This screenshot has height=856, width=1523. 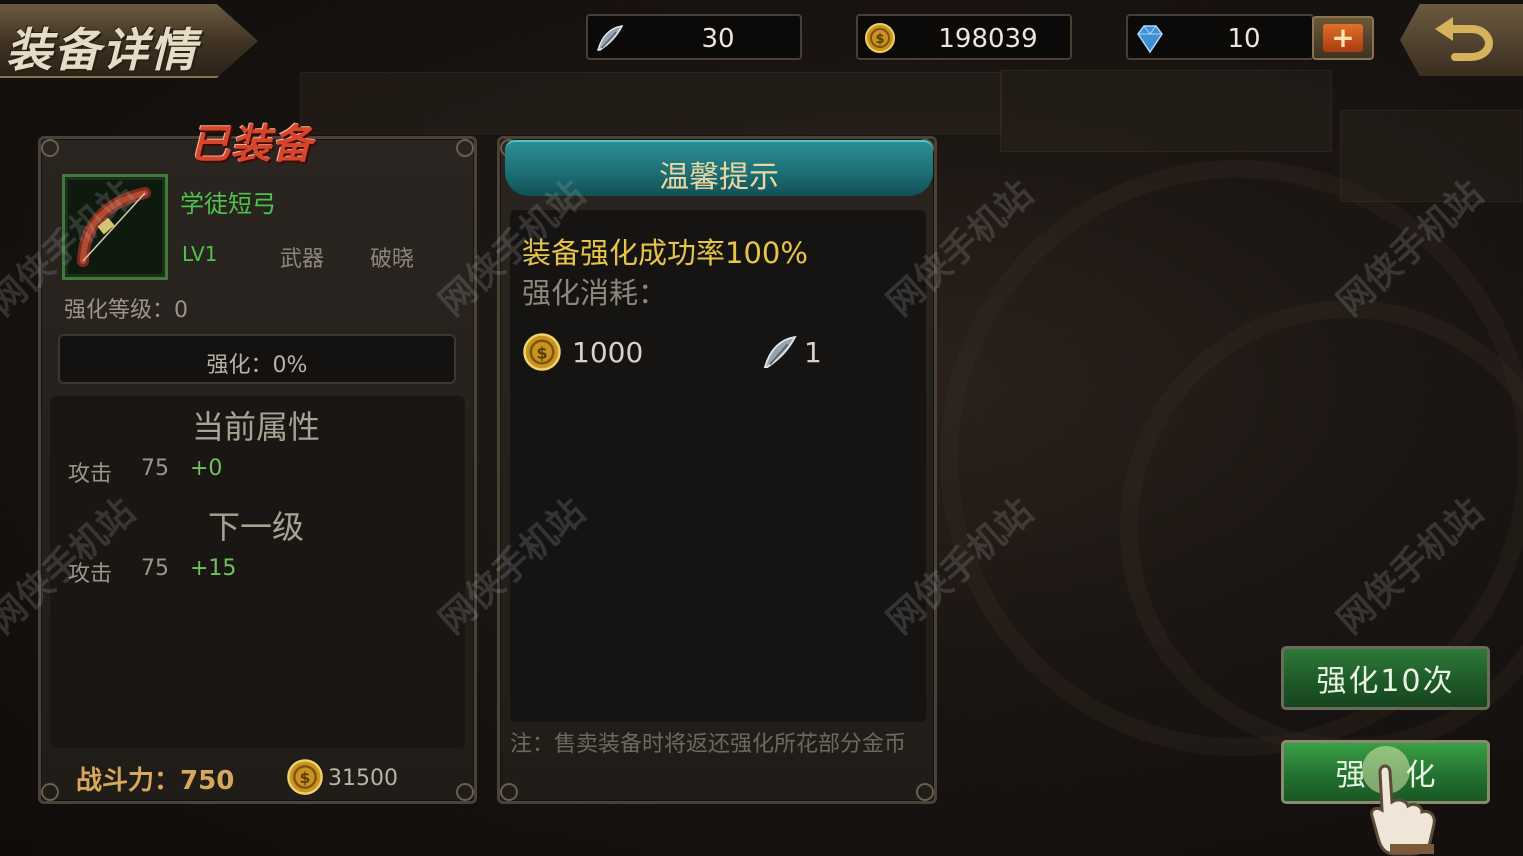 I want to click on diamond-resource: 10, so click(x=1220, y=37).